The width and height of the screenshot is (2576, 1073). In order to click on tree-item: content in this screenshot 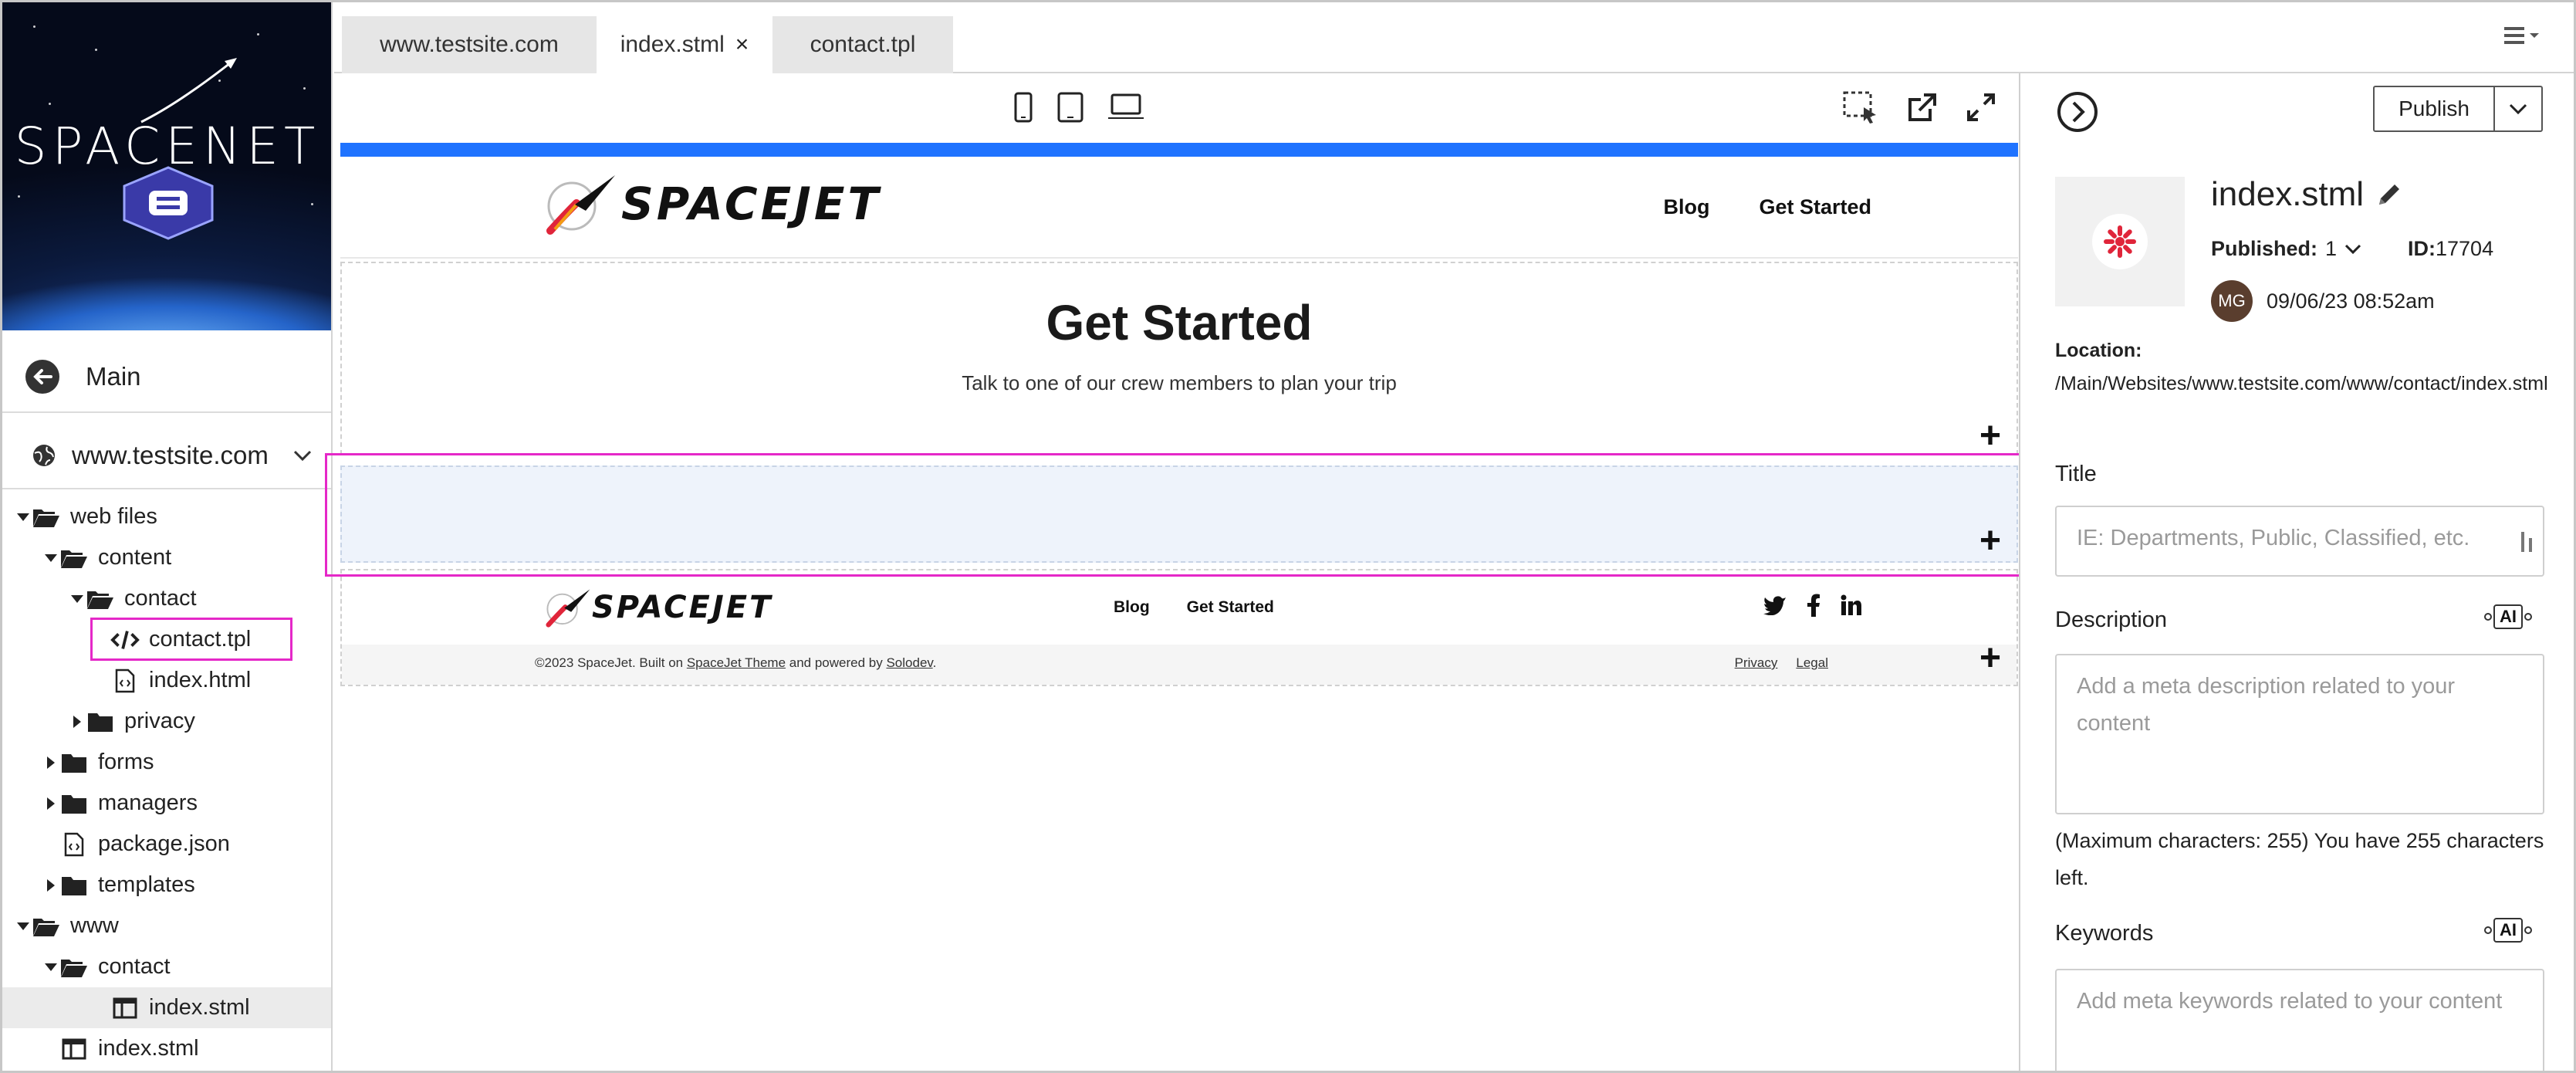, I will do `click(166, 557)`.